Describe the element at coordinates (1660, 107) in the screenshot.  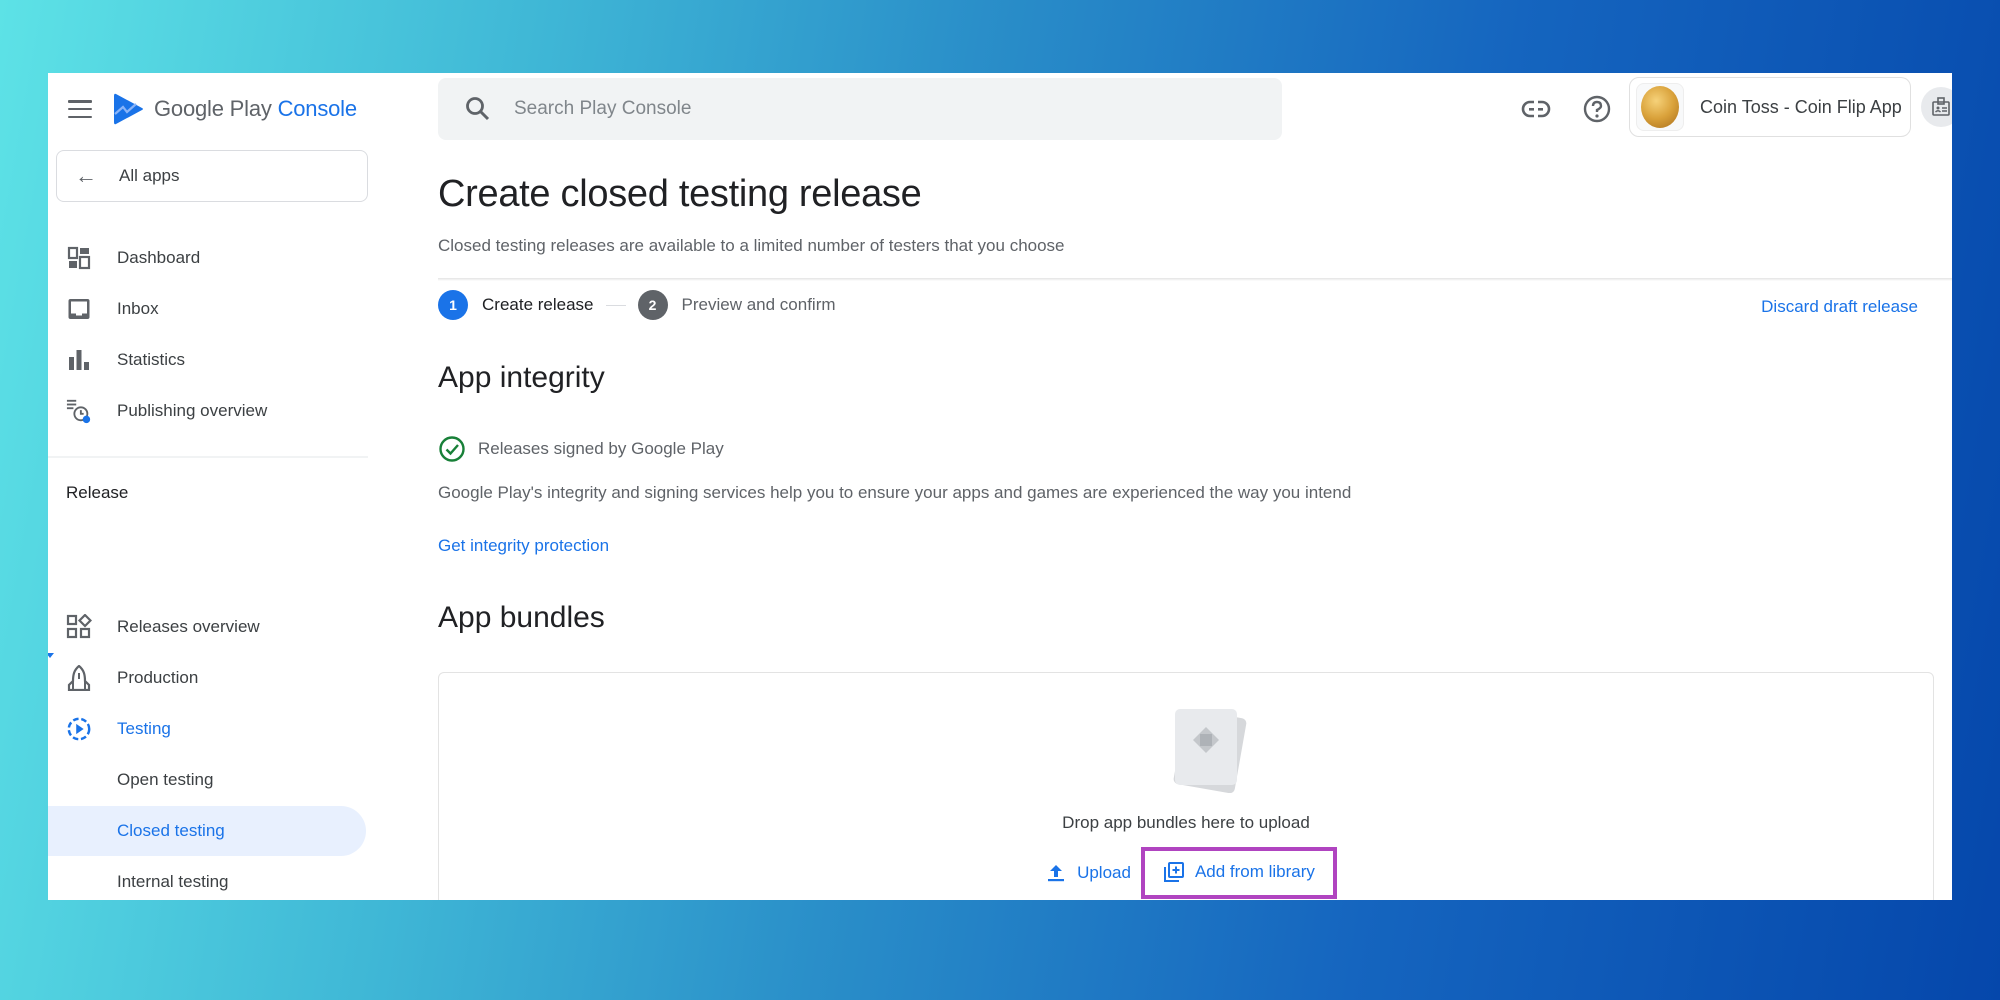
I see `app-icon` at that location.